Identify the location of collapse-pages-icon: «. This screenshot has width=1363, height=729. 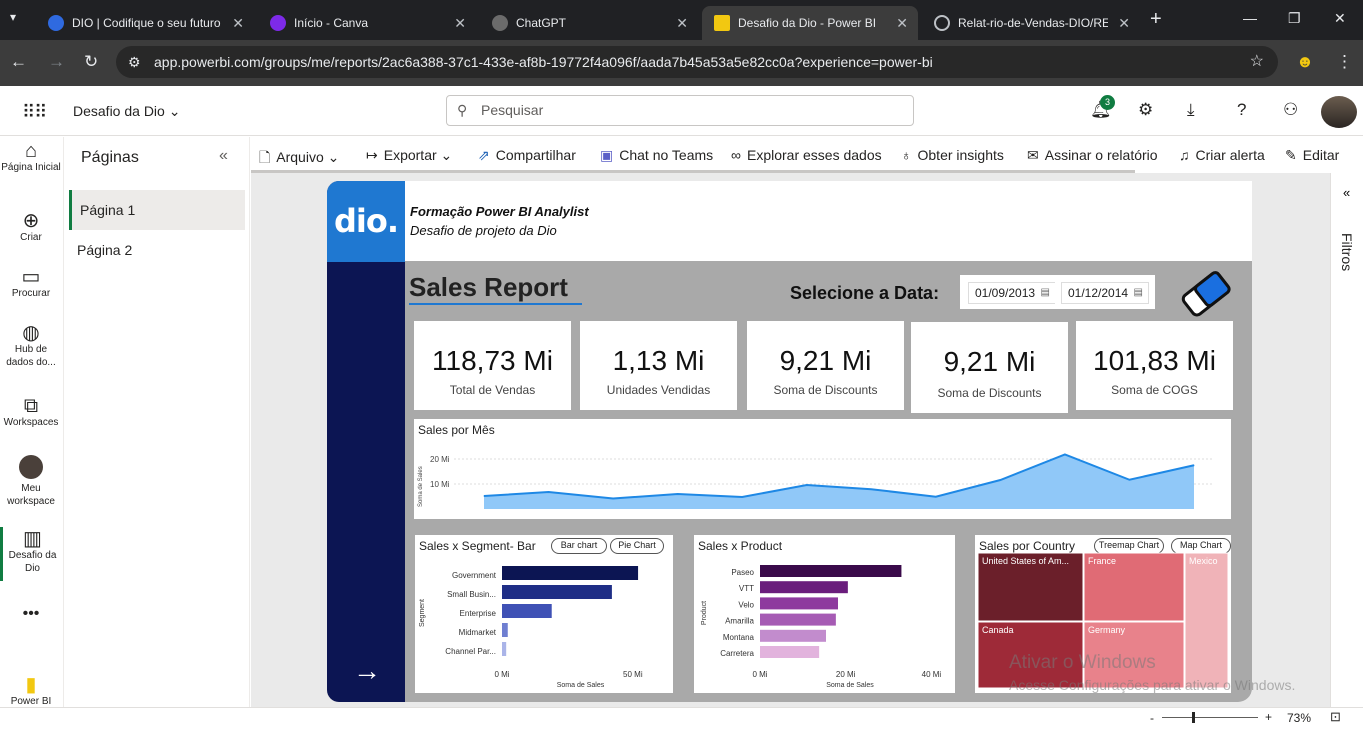
(223, 156).